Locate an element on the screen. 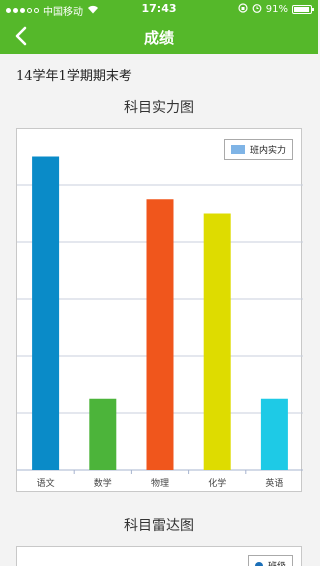 Image resolution: width=320 pixels, height=566 pixels. chart1-title: 科目实力图 is located at coordinates (159, 108).